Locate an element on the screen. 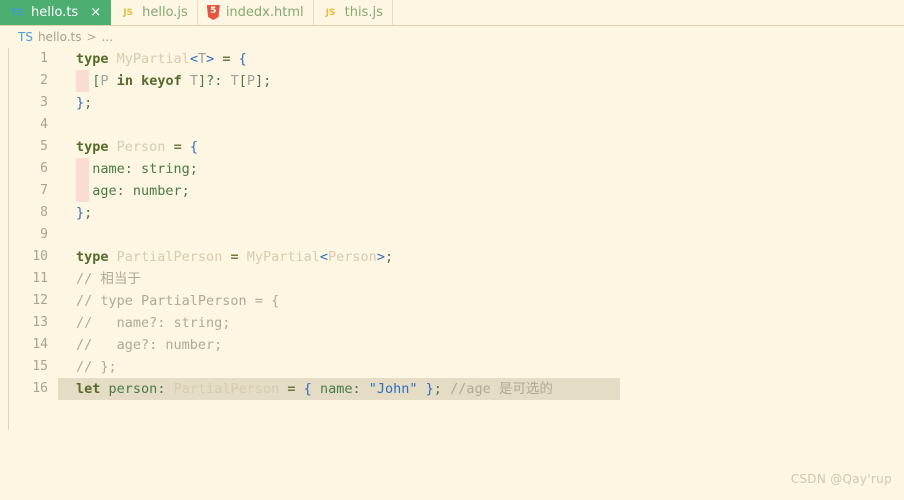  line-number: 3 is located at coordinates (44, 102).